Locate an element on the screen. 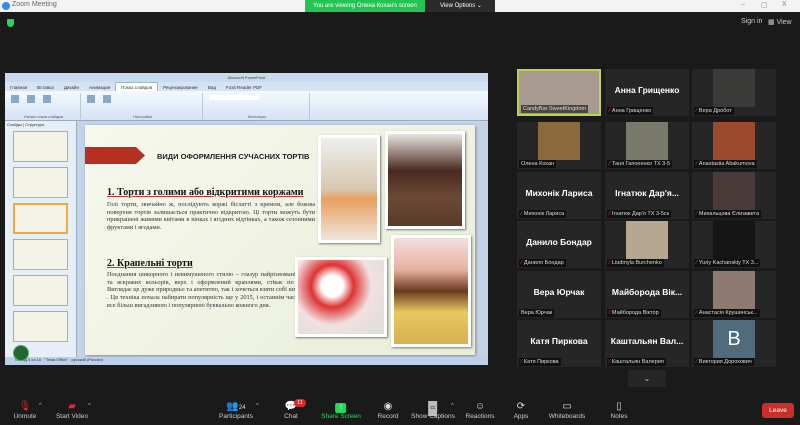 The width and height of the screenshot is (800, 425). participant-tile: Майборода Вік... ⁄ Майборода Віктор is located at coordinates (647, 294).